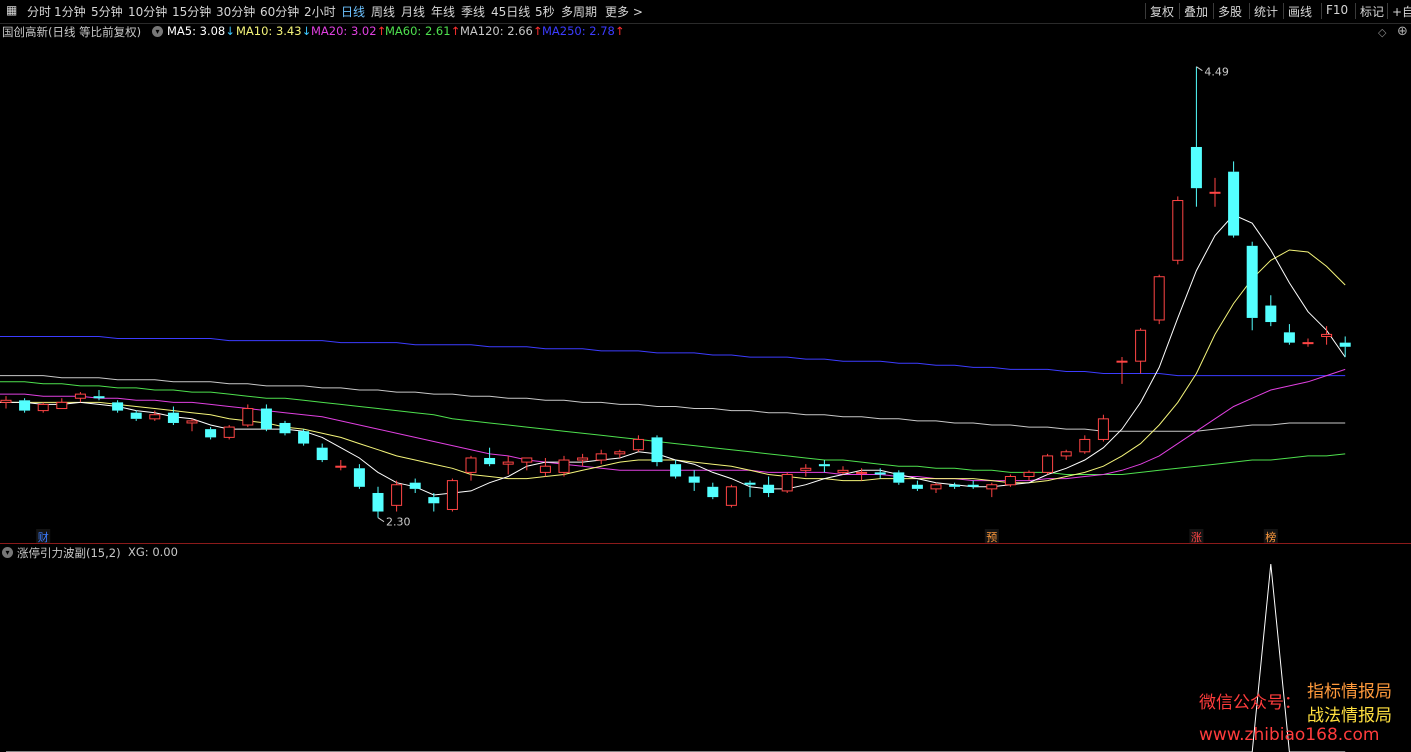 The image size is (1411, 752). I want to click on period-tab-3: 10分钟, so click(147, 11).